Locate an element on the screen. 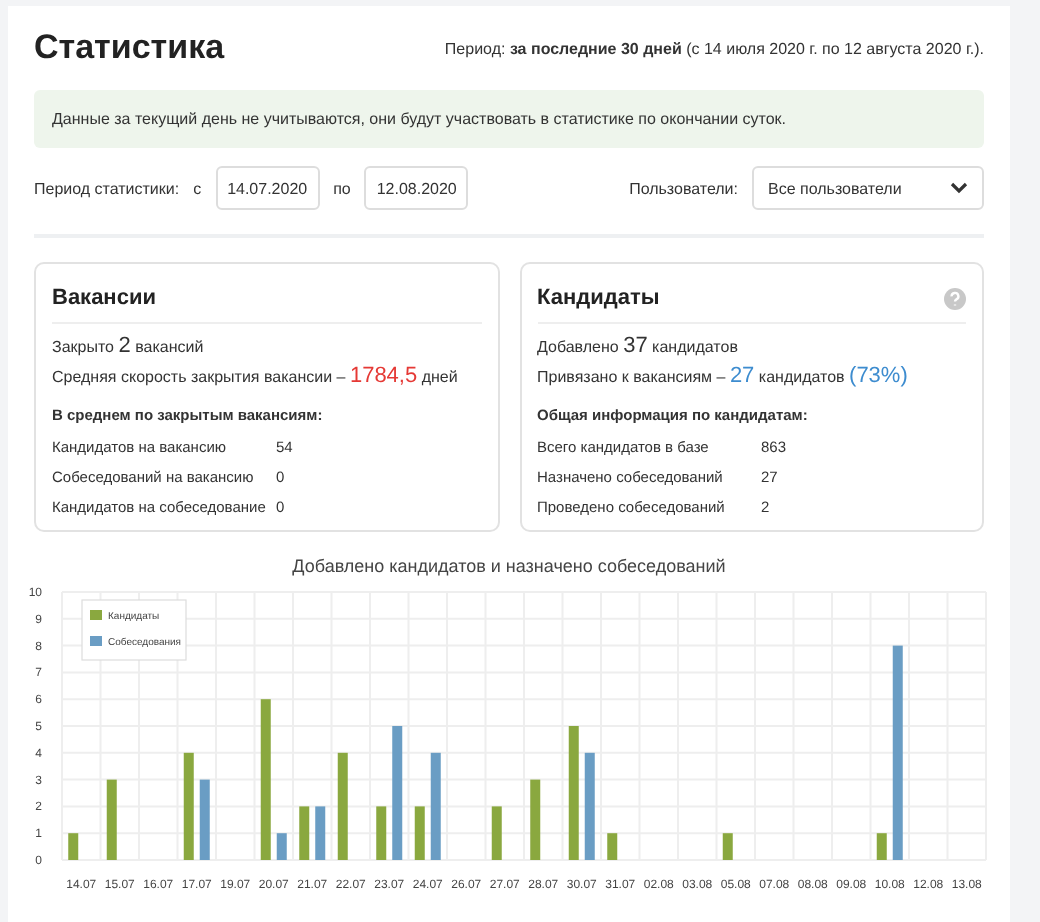 The height and width of the screenshot is (922, 1040). card-title: Вакансии is located at coordinates (104, 298).